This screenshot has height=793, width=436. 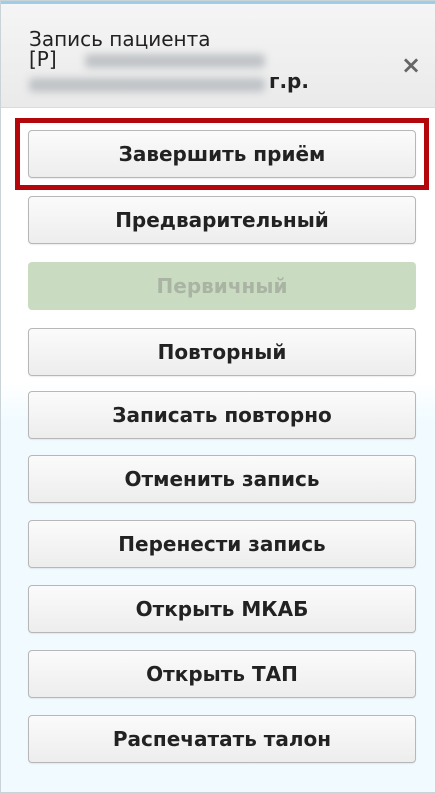 What do you see at coordinates (175, 61) in the screenshot?
I see `redacted-patient-name` at bounding box center [175, 61].